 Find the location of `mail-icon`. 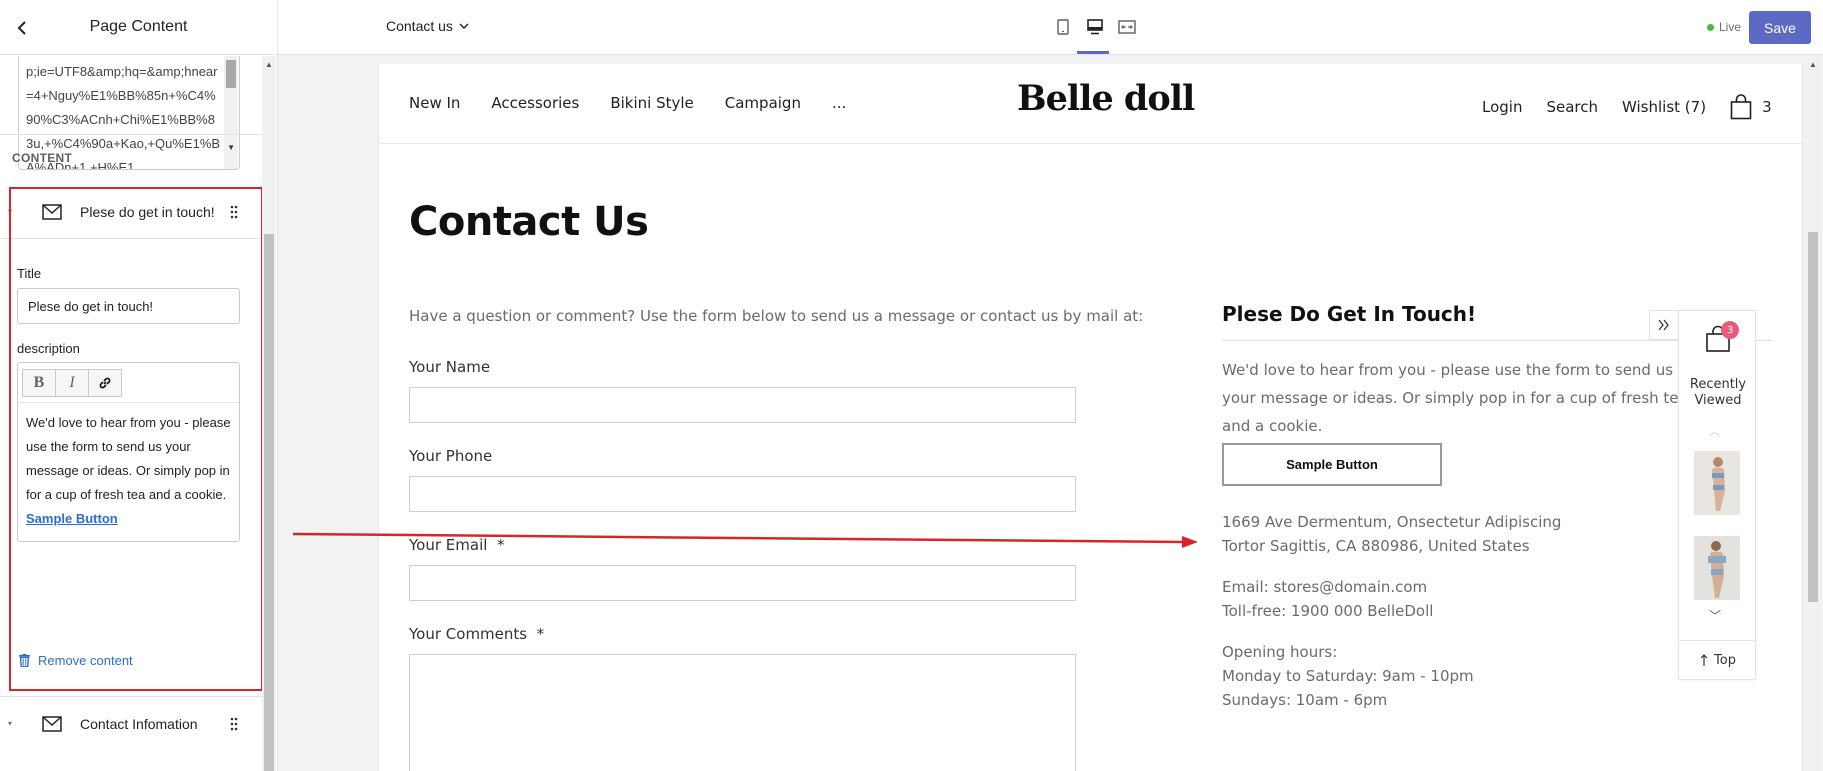

mail-icon is located at coordinates (52, 723).